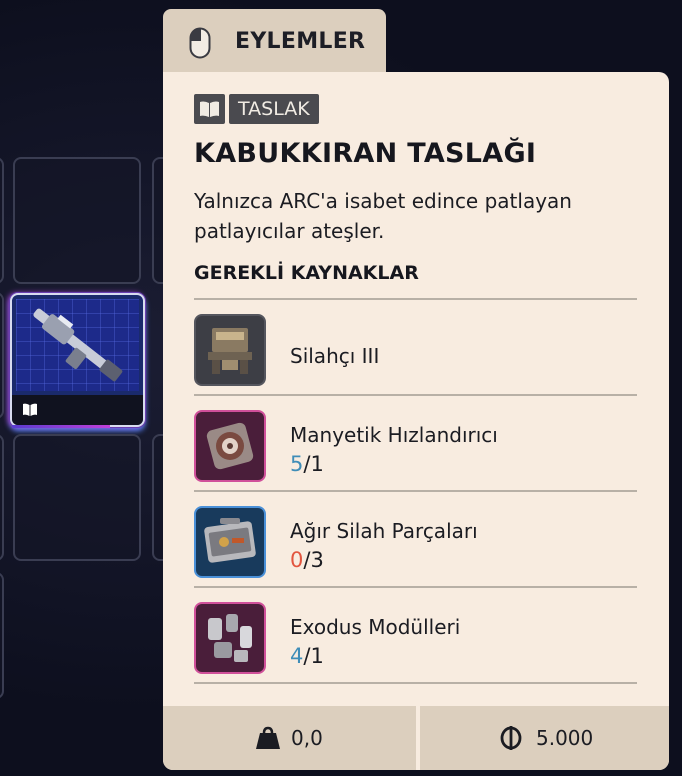 Image resolution: width=682 pixels, height=776 pixels. Describe the element at coordinates (200, 45) in the screenshot. I see `mouse-icon` at that location.